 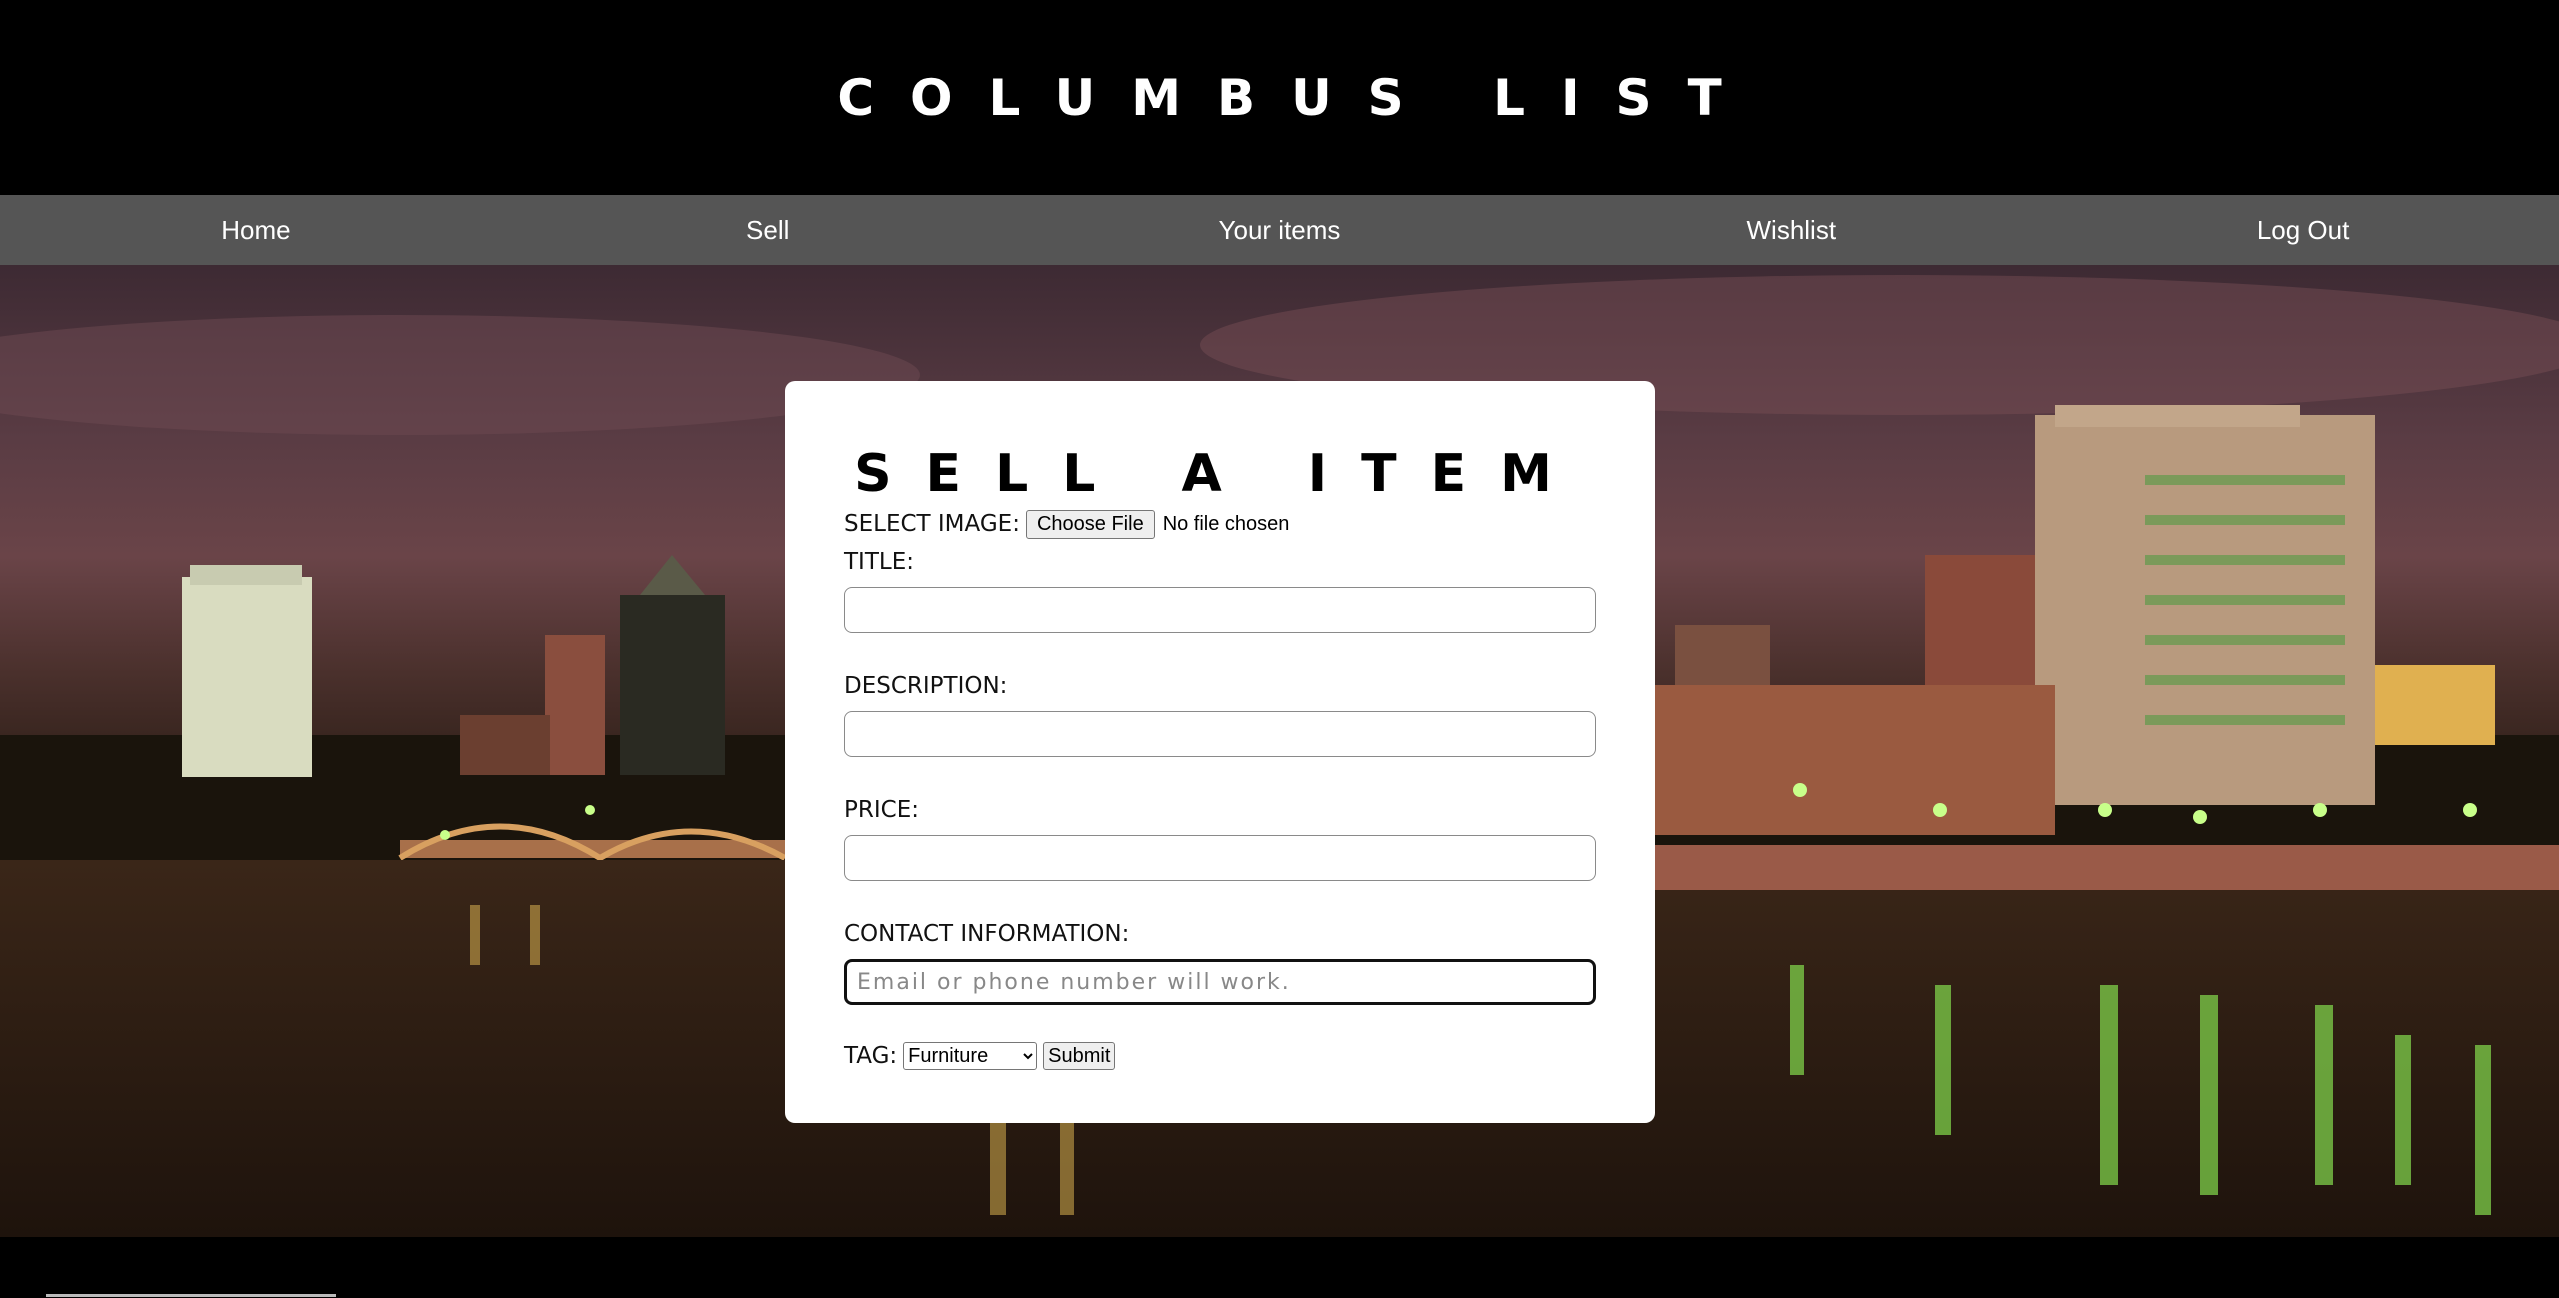 What do you see at coordinates (1079, 1056) in the screenshot?
I see `submit-button: Submit` at bounding box center [1079, 1056].